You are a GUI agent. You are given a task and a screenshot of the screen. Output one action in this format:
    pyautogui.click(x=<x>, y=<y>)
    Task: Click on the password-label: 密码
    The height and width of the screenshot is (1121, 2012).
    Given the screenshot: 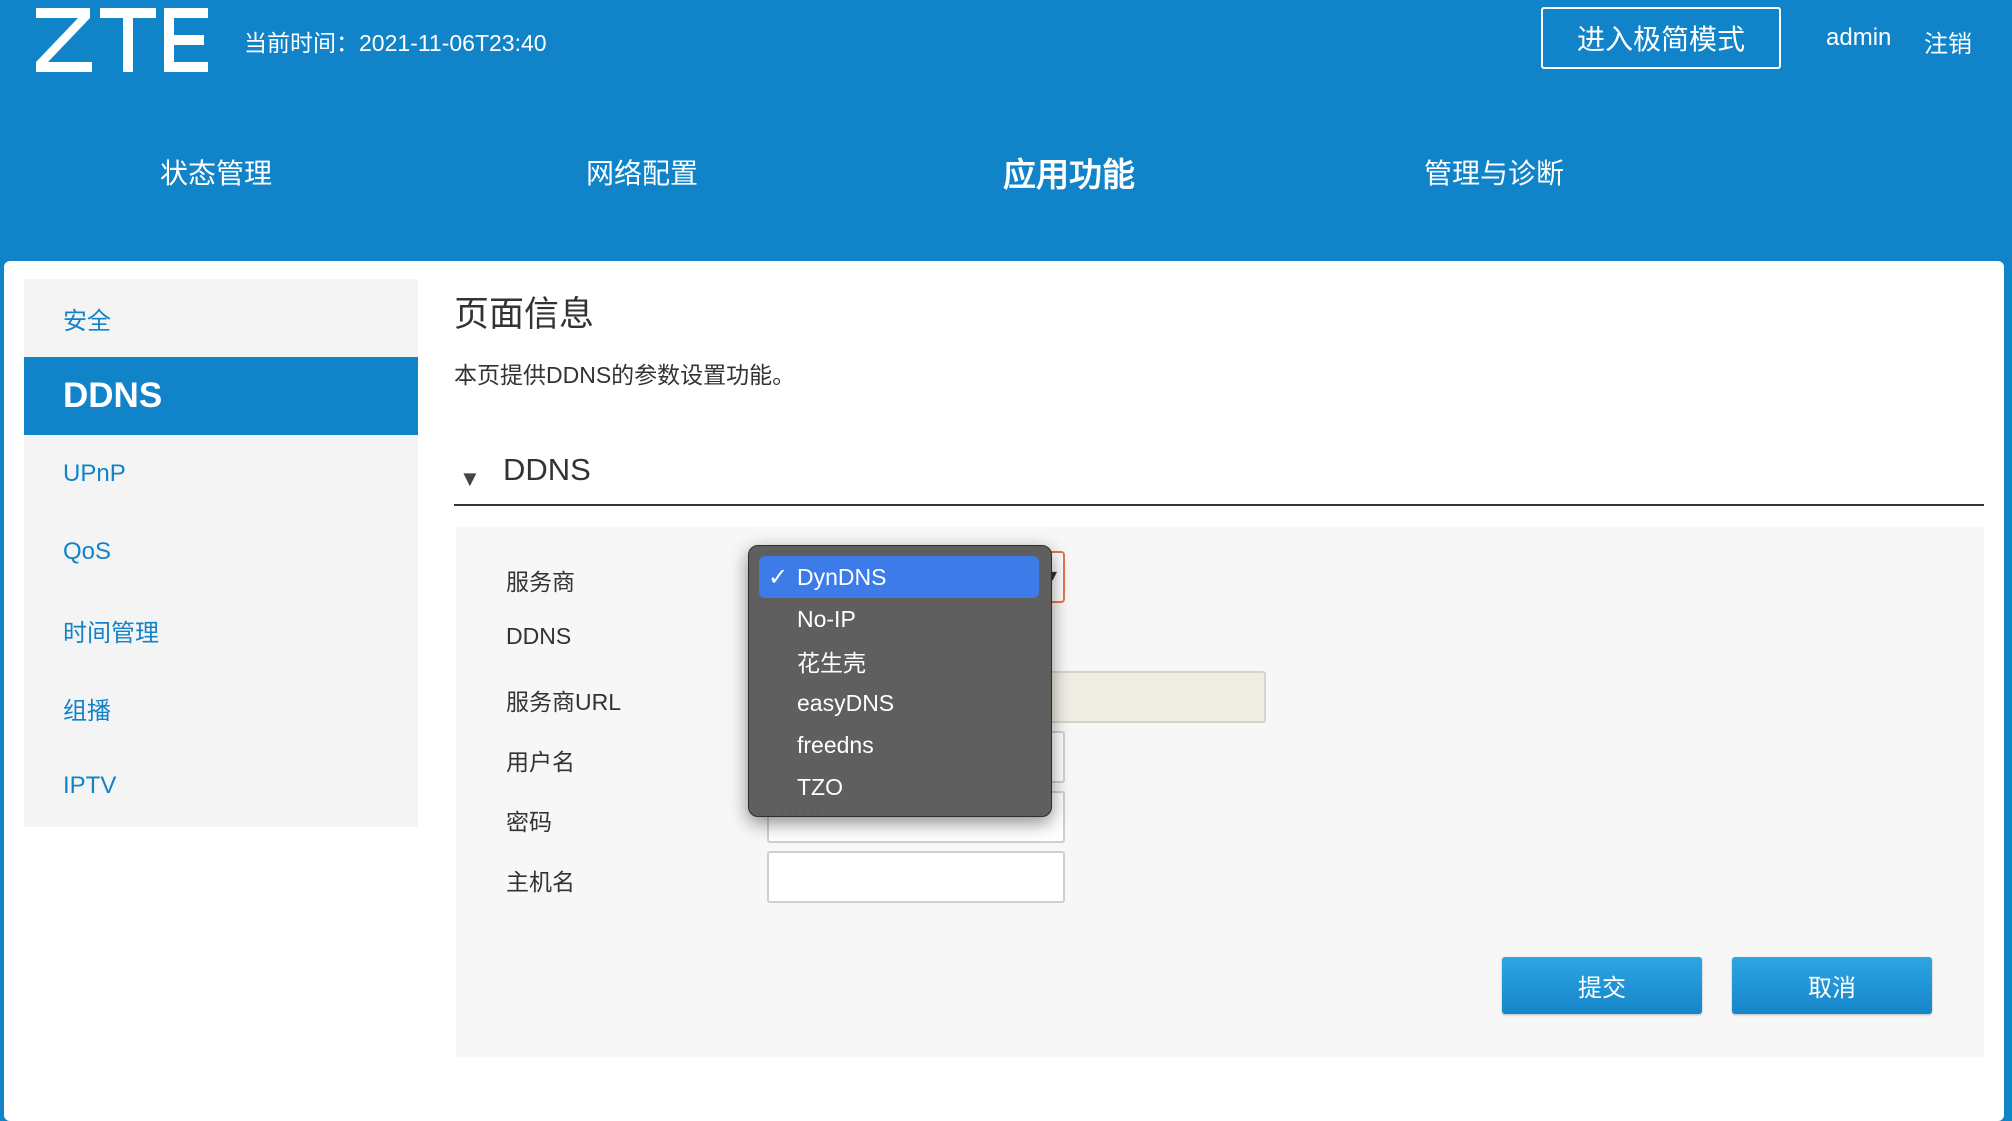 What is the action you would take?
    pyautogui.click(x=529, y=820)
    